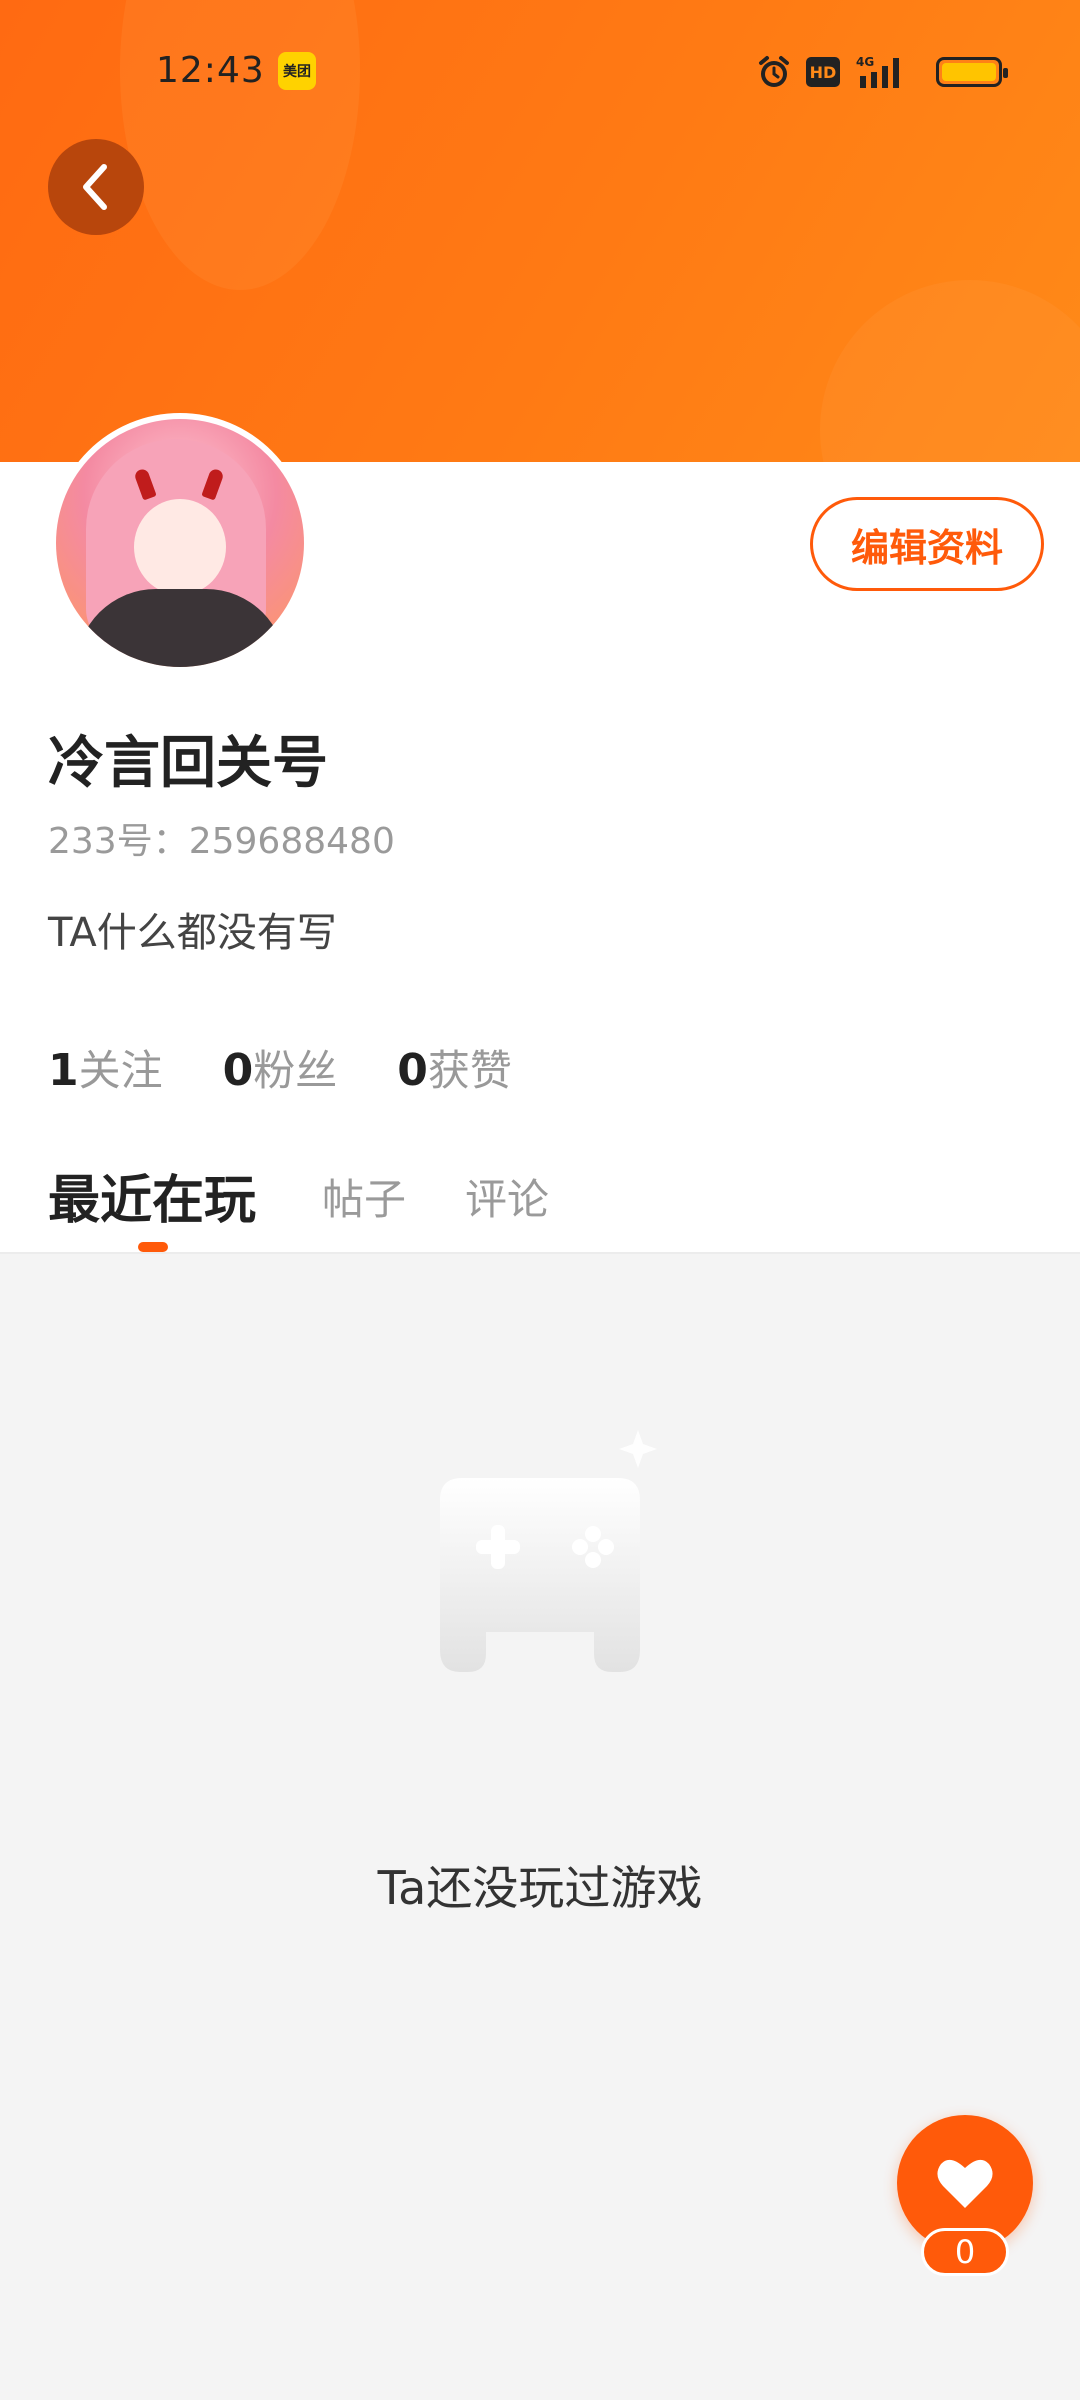 The width and height of the screenshot is (1080, 2400). What do you see at coordinates (540, 1888) in the screenshot?
I see `empty-state-text: Ta还没玩过游戏` at bounding box center [540, 1888].